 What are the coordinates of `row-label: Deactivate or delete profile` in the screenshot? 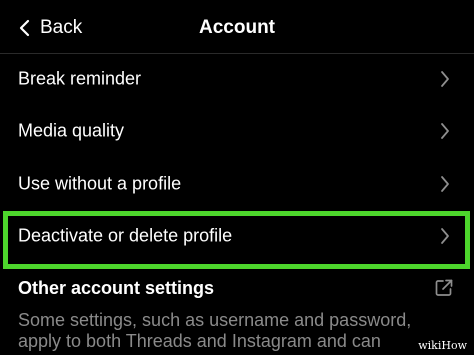 It's located at (125, 235).